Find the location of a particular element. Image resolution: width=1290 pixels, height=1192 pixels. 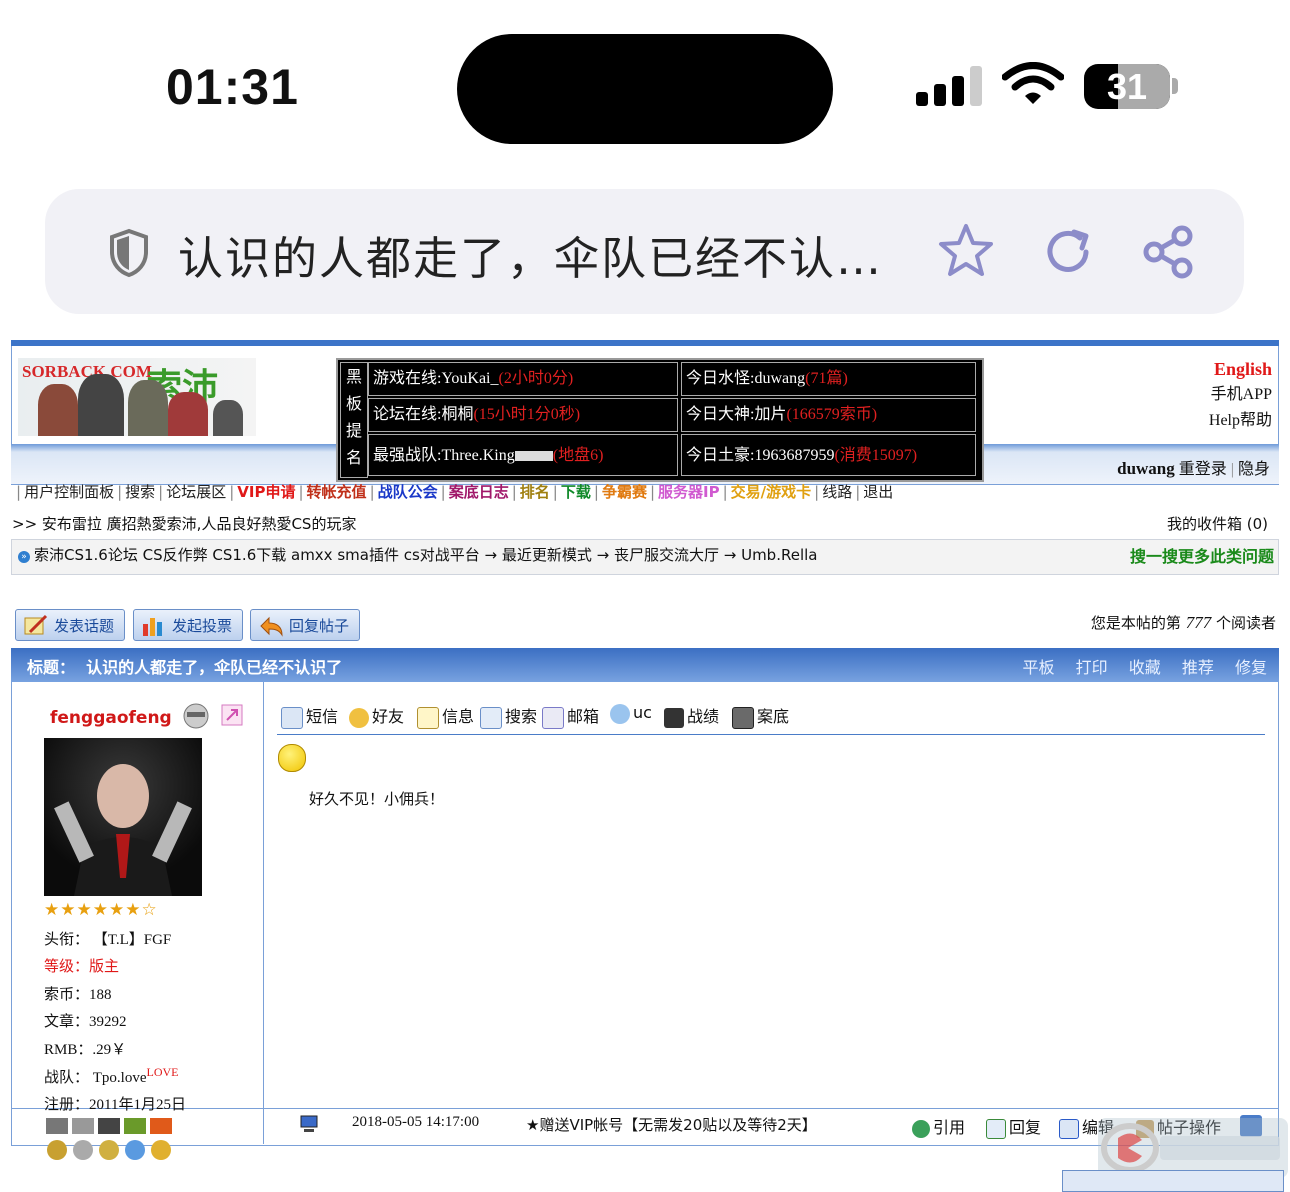

reader-count: 您是本帖的第 777 个阅读者 is located at coordinates (1183, 622).